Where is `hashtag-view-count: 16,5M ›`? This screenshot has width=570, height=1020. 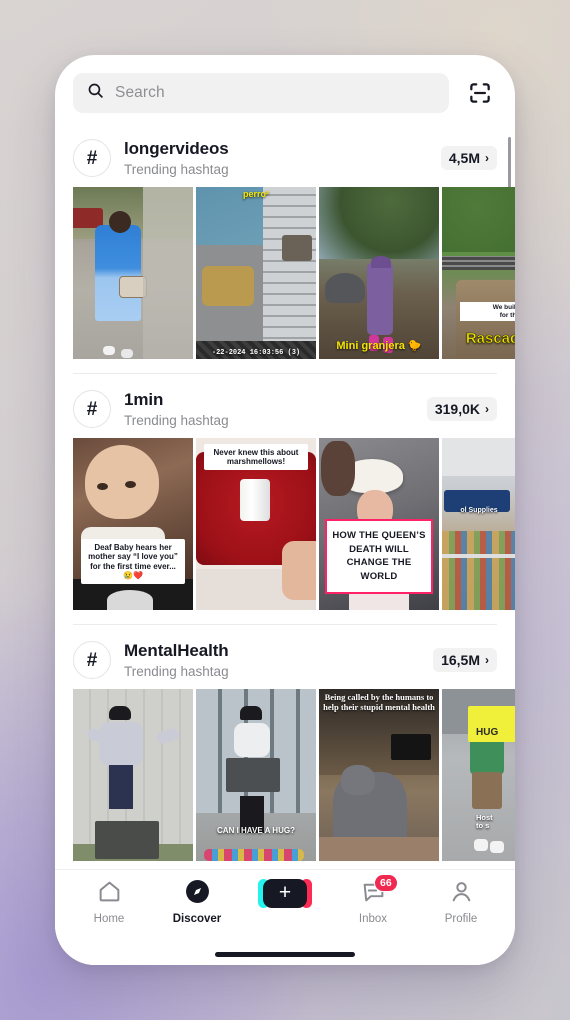
hashtag-view-count: 16,5M › is located at coordinates (465, 660).